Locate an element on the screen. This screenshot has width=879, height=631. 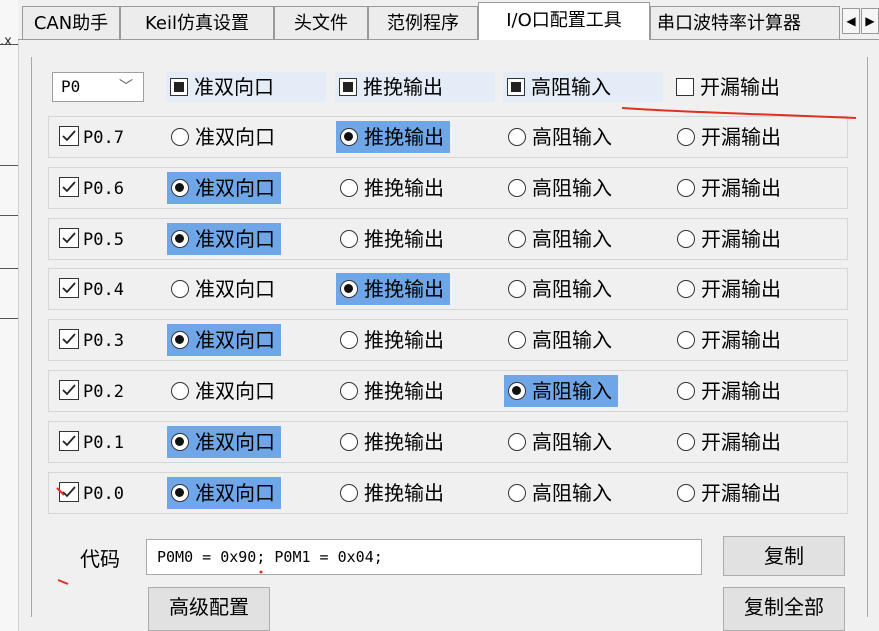
copy-button: 复制 is located at coordinates (784, 556).